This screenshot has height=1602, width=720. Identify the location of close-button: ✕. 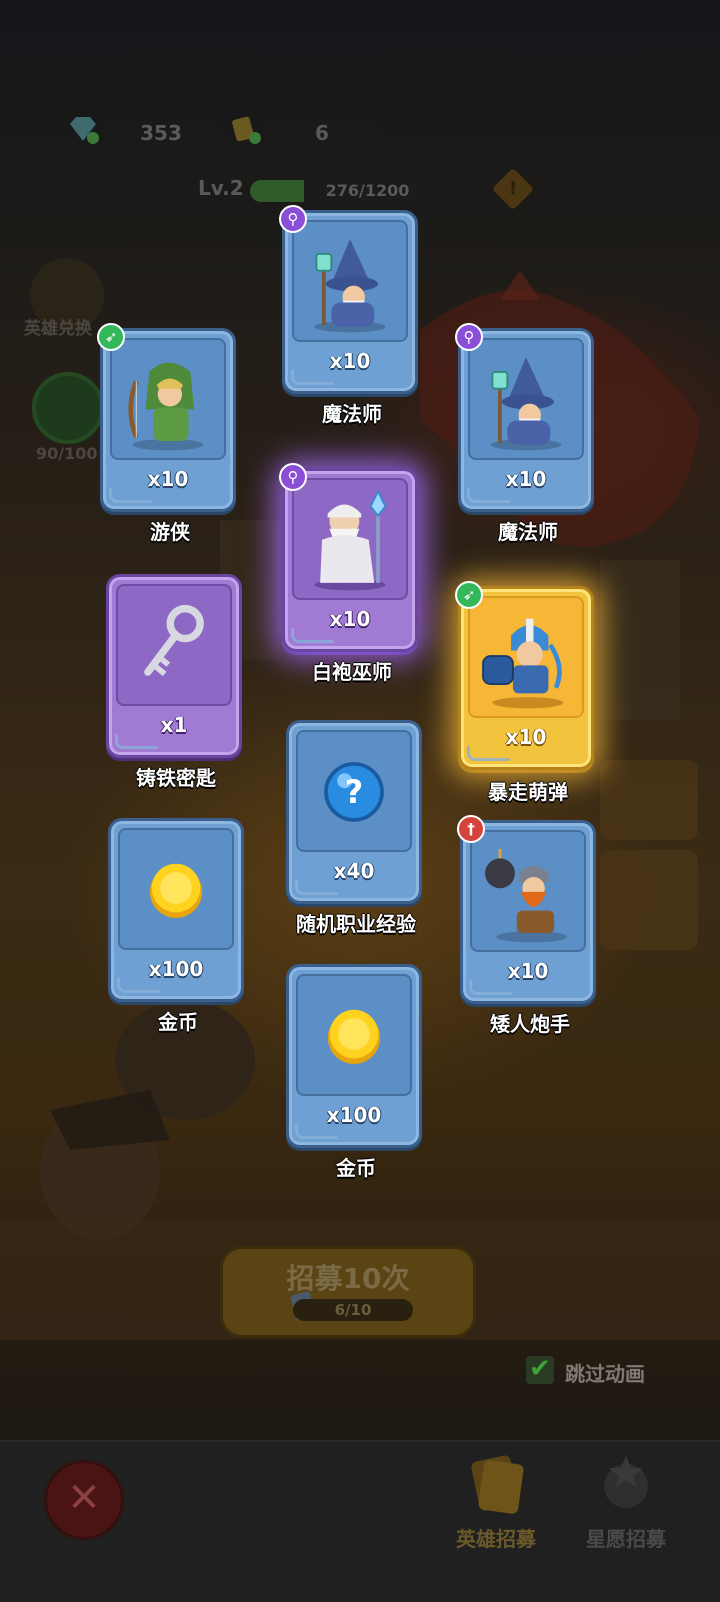
(84, 1500).